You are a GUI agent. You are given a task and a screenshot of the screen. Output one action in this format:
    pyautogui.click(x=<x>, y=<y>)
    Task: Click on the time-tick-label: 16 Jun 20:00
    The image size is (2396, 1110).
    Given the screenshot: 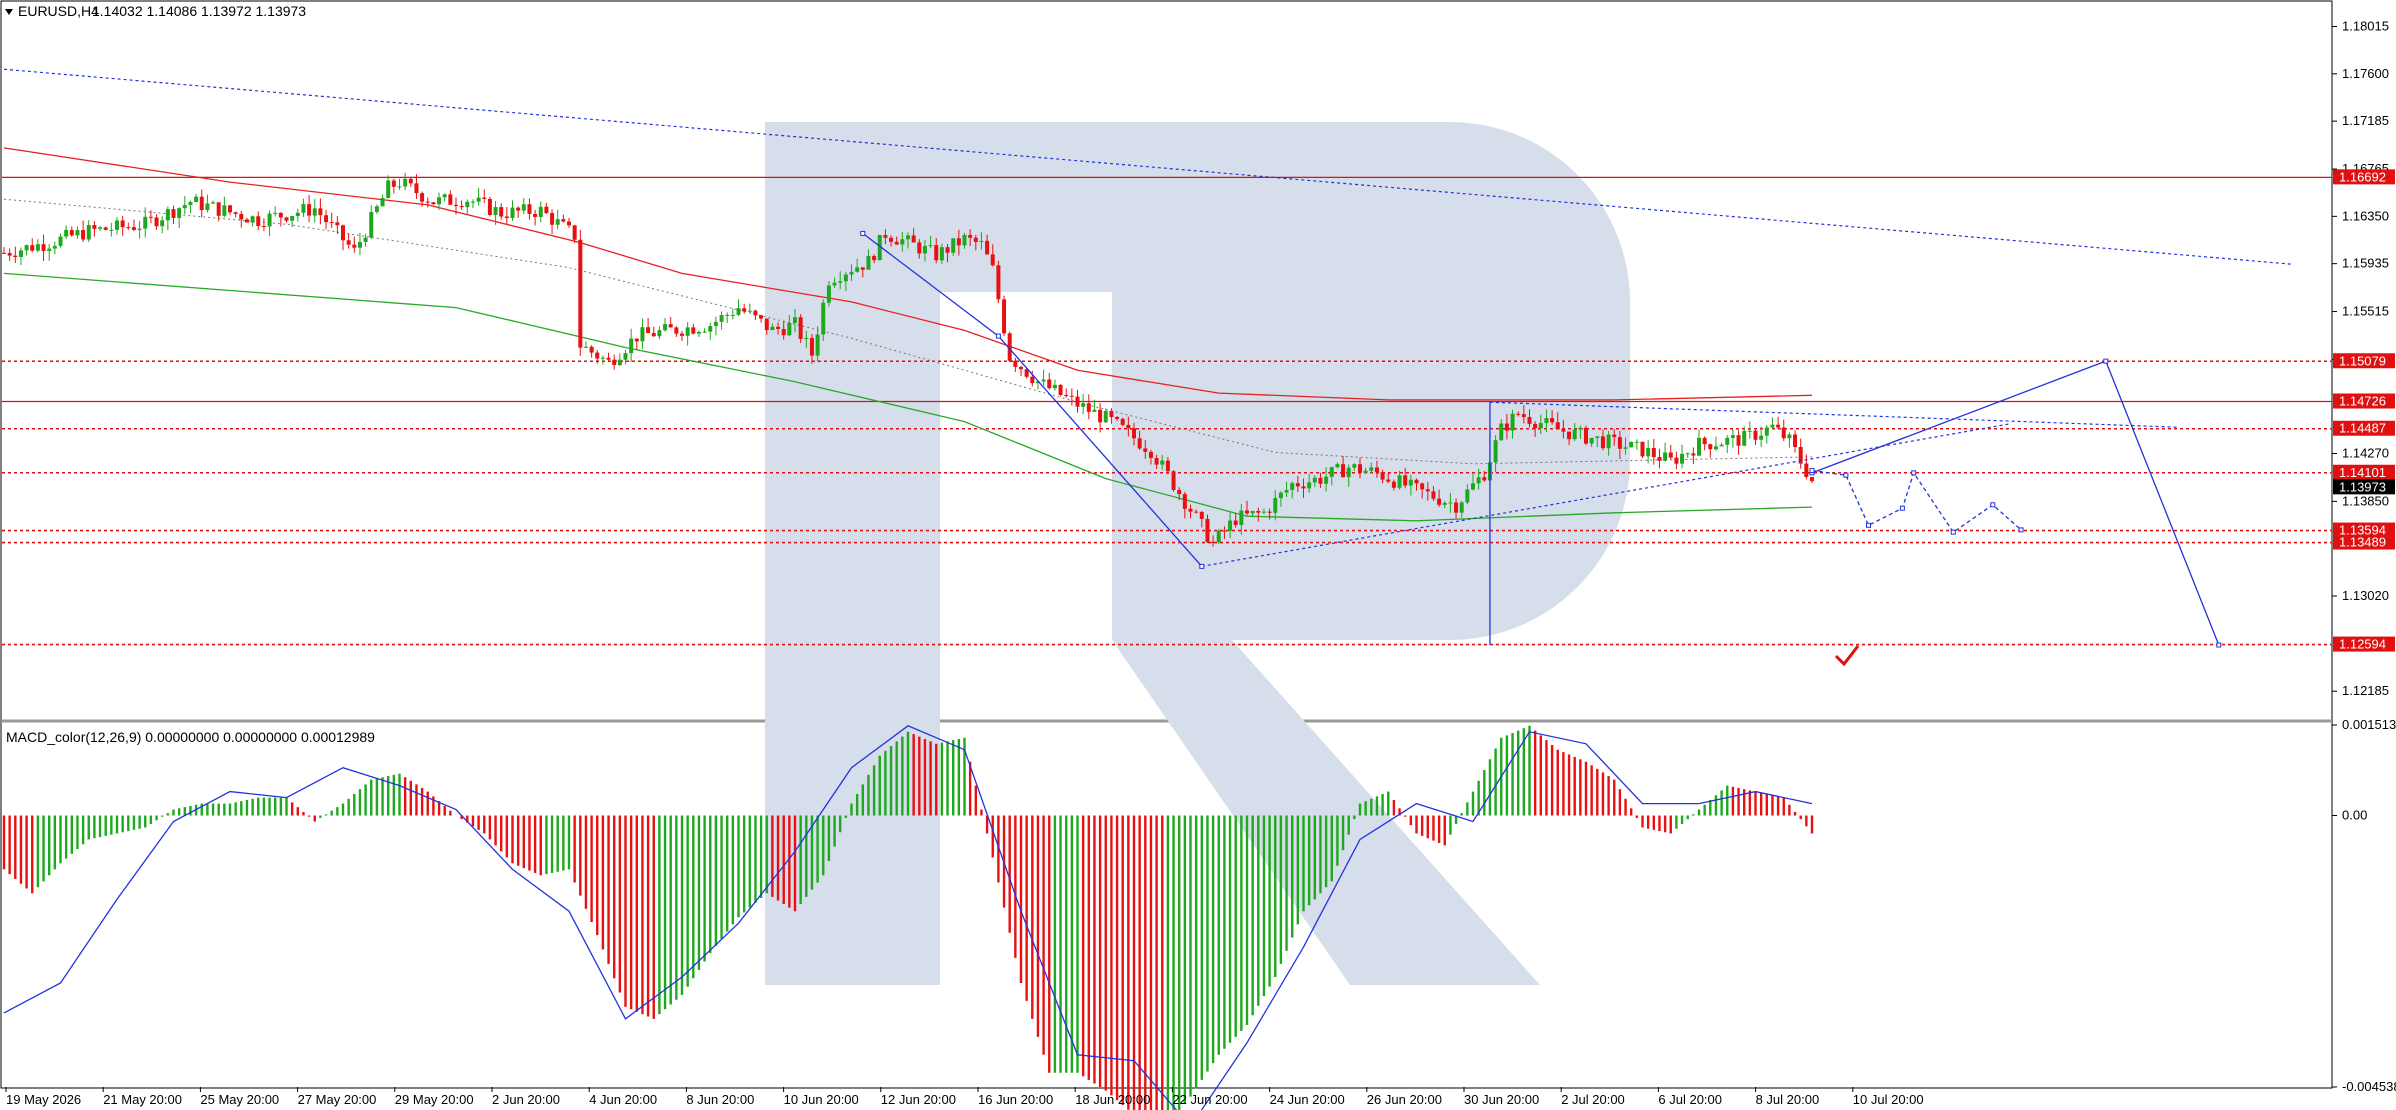 What is the action you would take?
    pyautogui.click(x=1015, y=1099)
    